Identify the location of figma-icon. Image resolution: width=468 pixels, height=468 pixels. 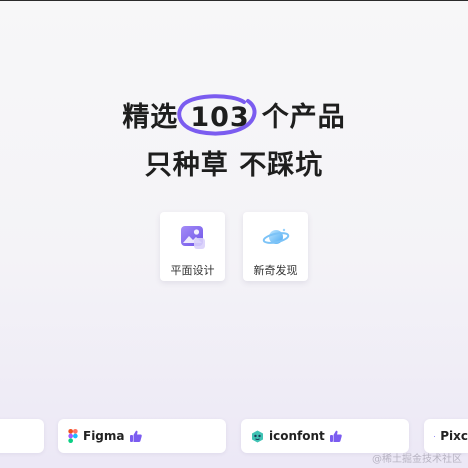
(73, 436).